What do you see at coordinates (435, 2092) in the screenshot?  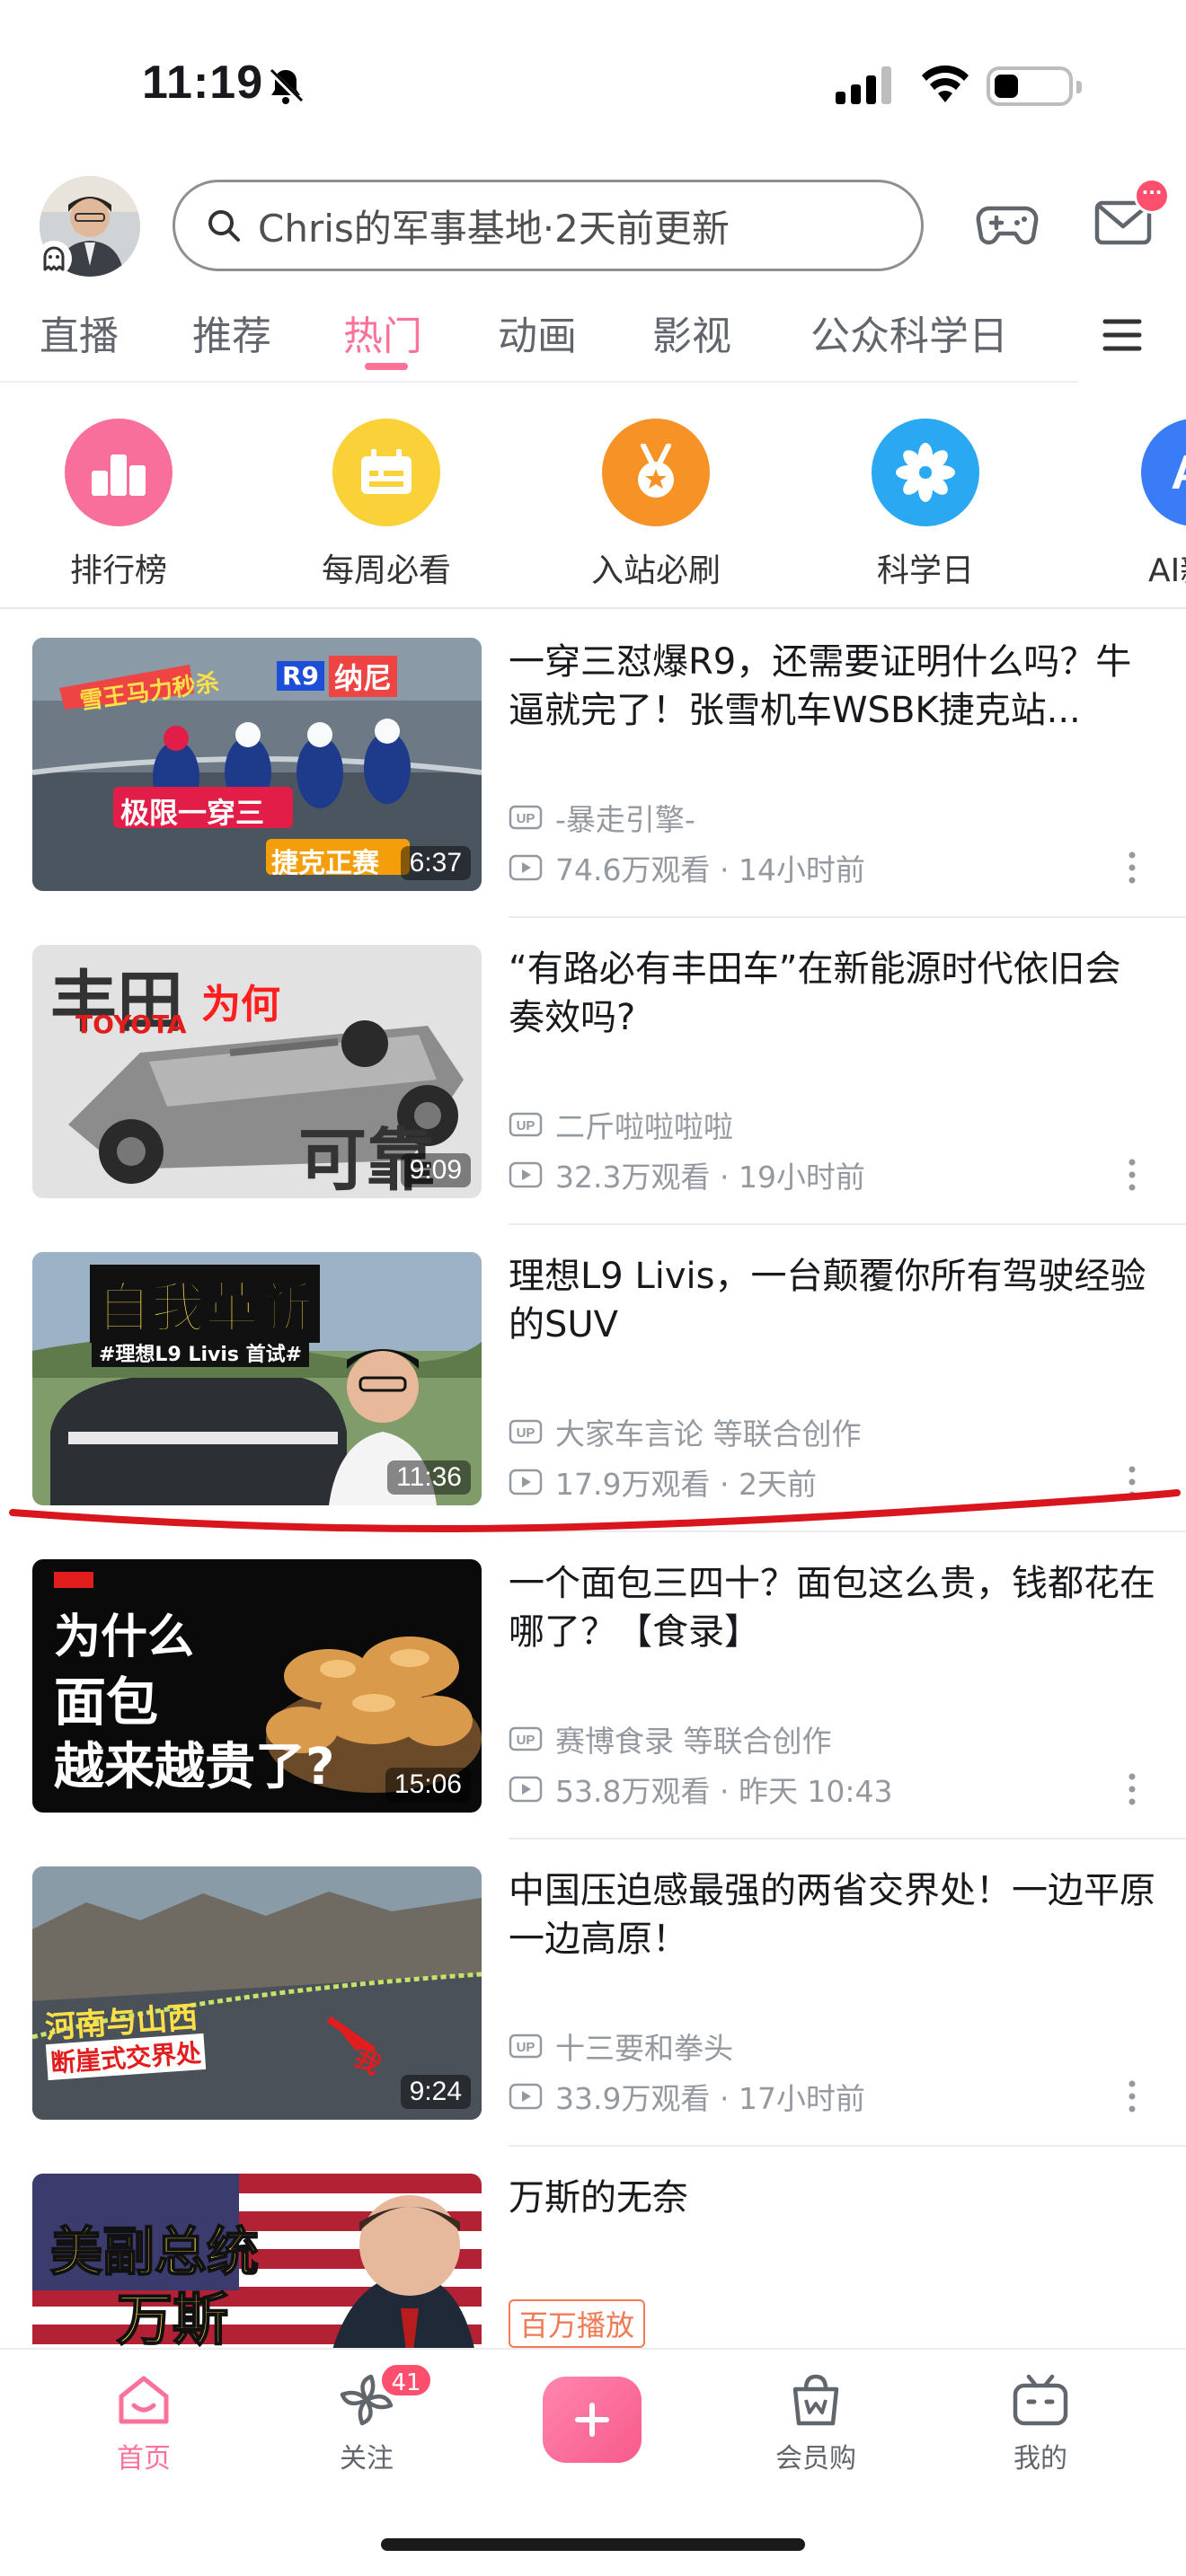 I see `video-duration: 9:24` at bounding box center [435, 2092].